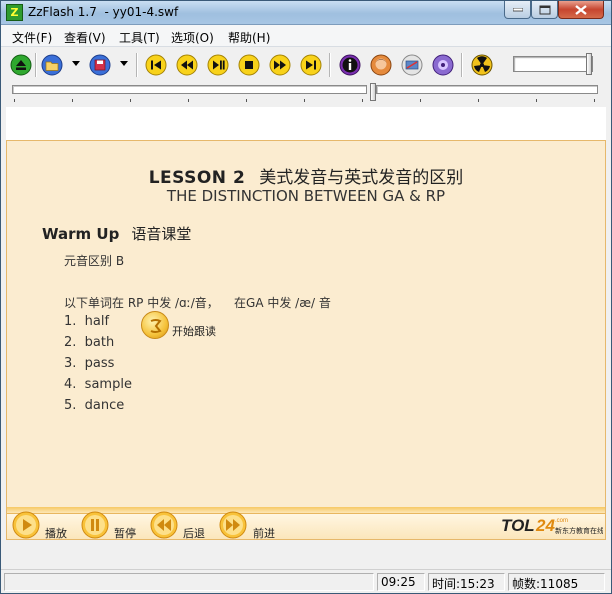  What do you see at coordinates (94, 405) in the screenshot?
I see `word-list-item: 5. dance` at bounding box center [94, 405].